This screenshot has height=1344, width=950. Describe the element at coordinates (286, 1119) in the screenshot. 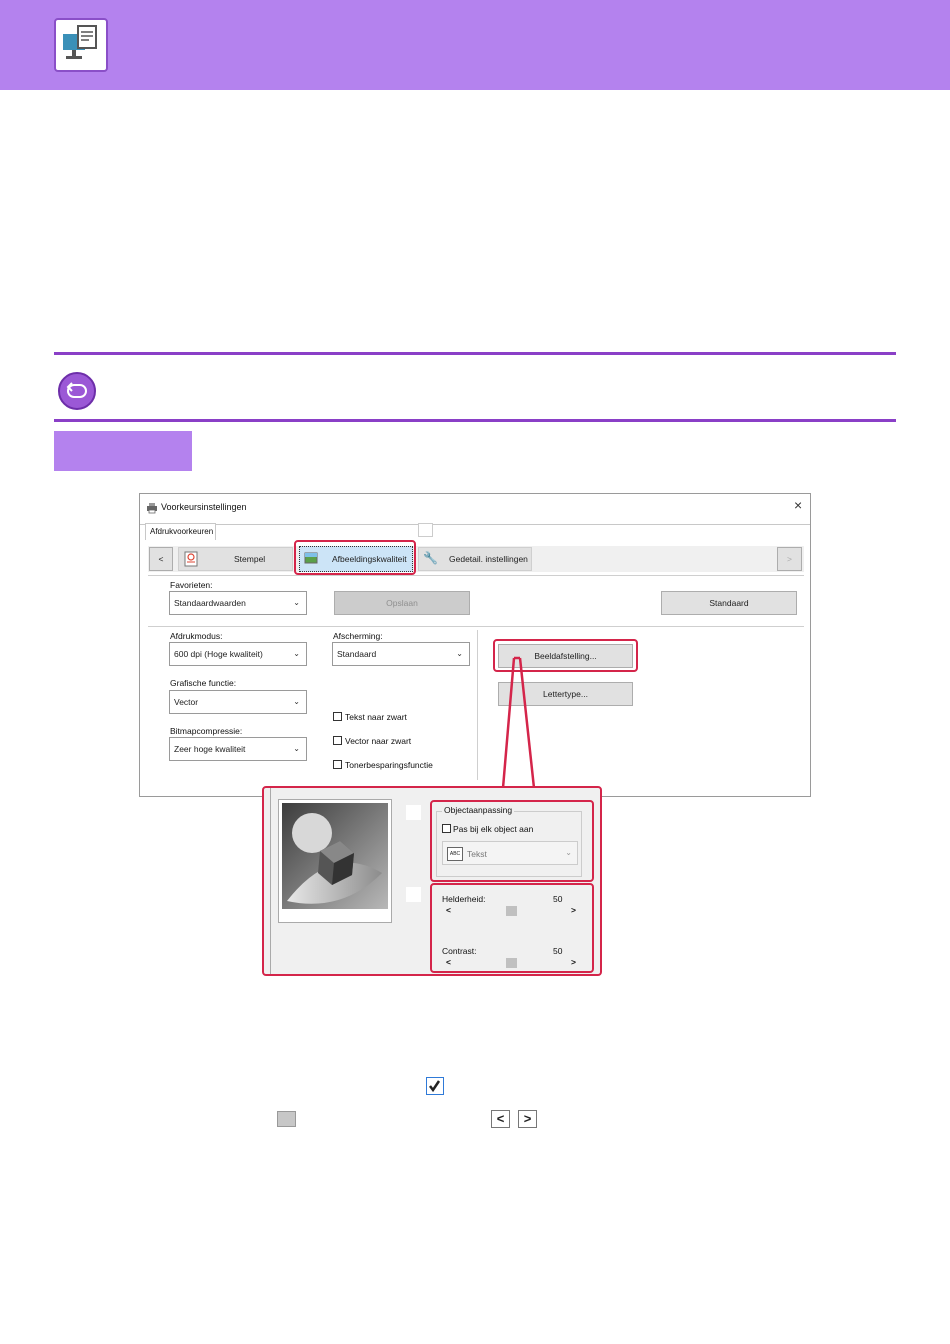

I see `slider-thumb-icon` at that location.